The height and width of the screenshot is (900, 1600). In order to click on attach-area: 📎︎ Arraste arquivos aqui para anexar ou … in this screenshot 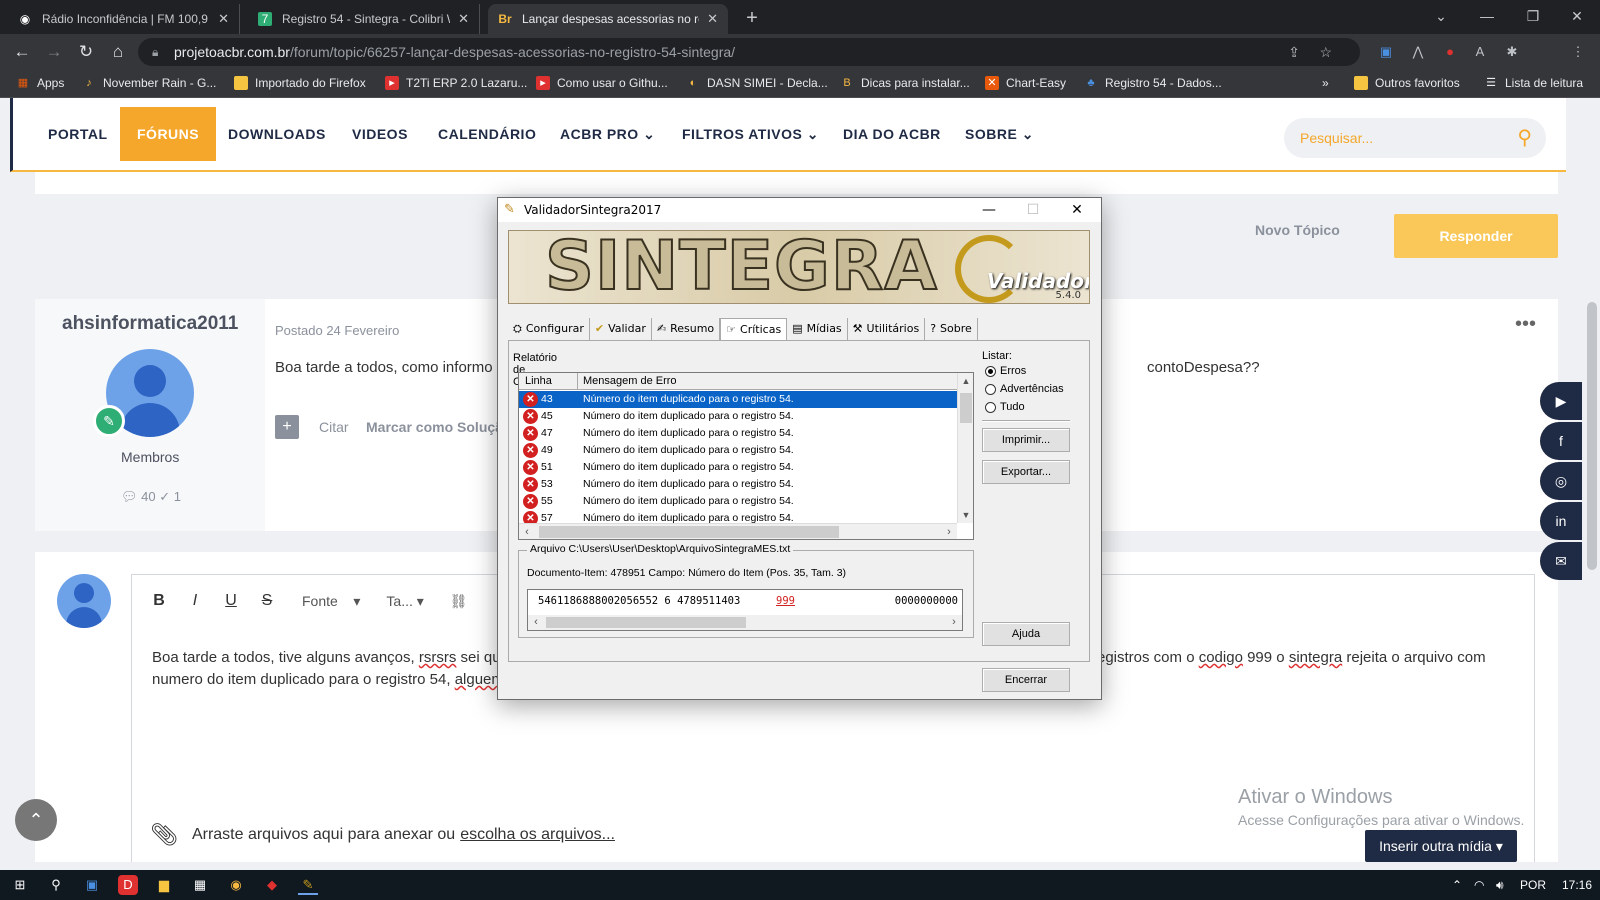, I will do `click(382, 835)`.